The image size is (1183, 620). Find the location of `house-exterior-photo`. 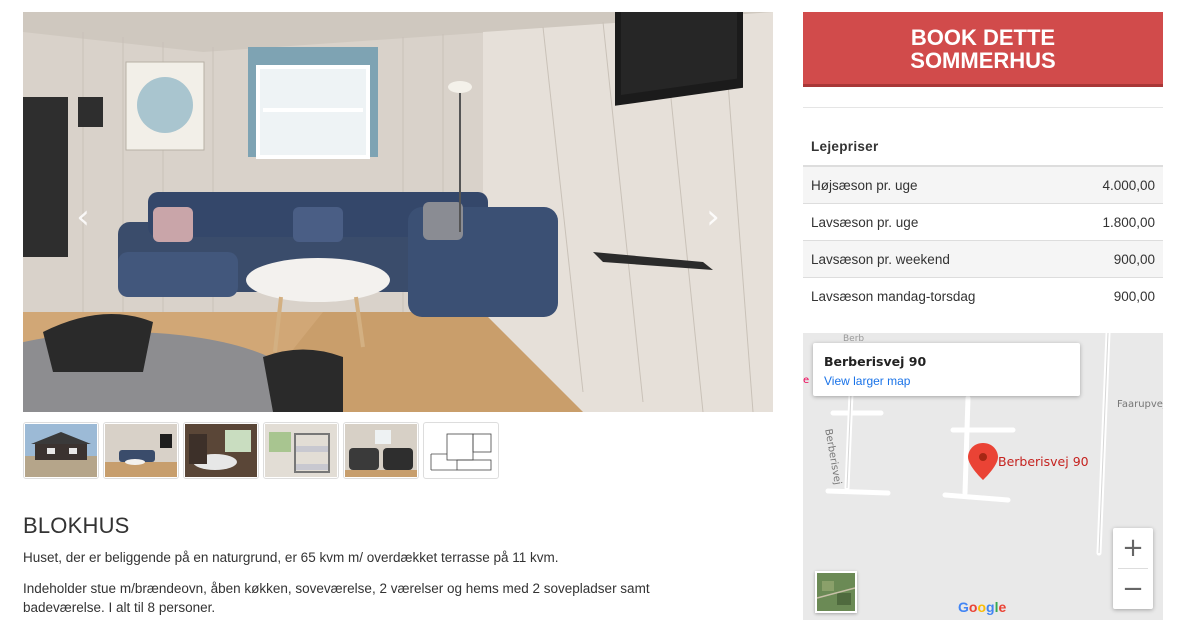

house-exterior-photo is located at coordinates (61, 450).